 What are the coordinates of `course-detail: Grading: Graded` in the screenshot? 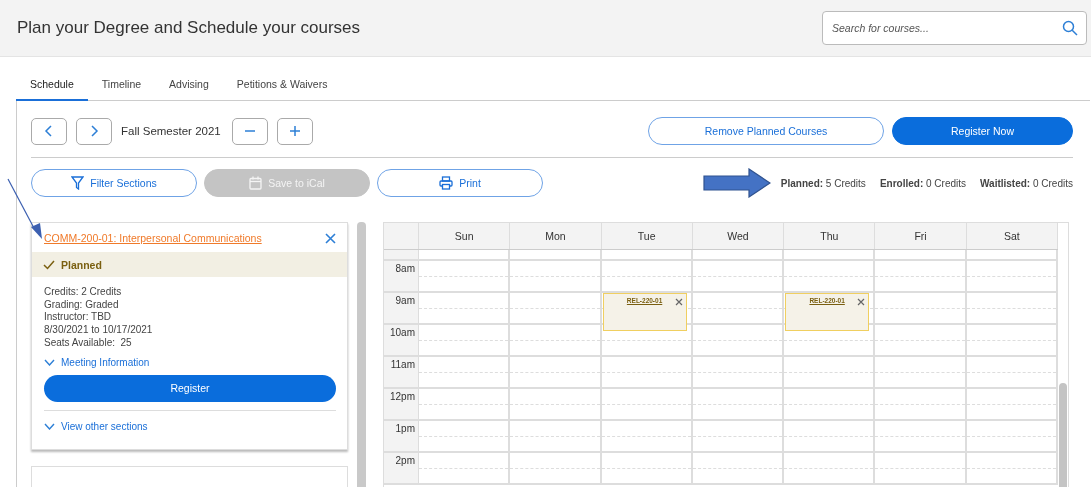 It's located at (82, 305).